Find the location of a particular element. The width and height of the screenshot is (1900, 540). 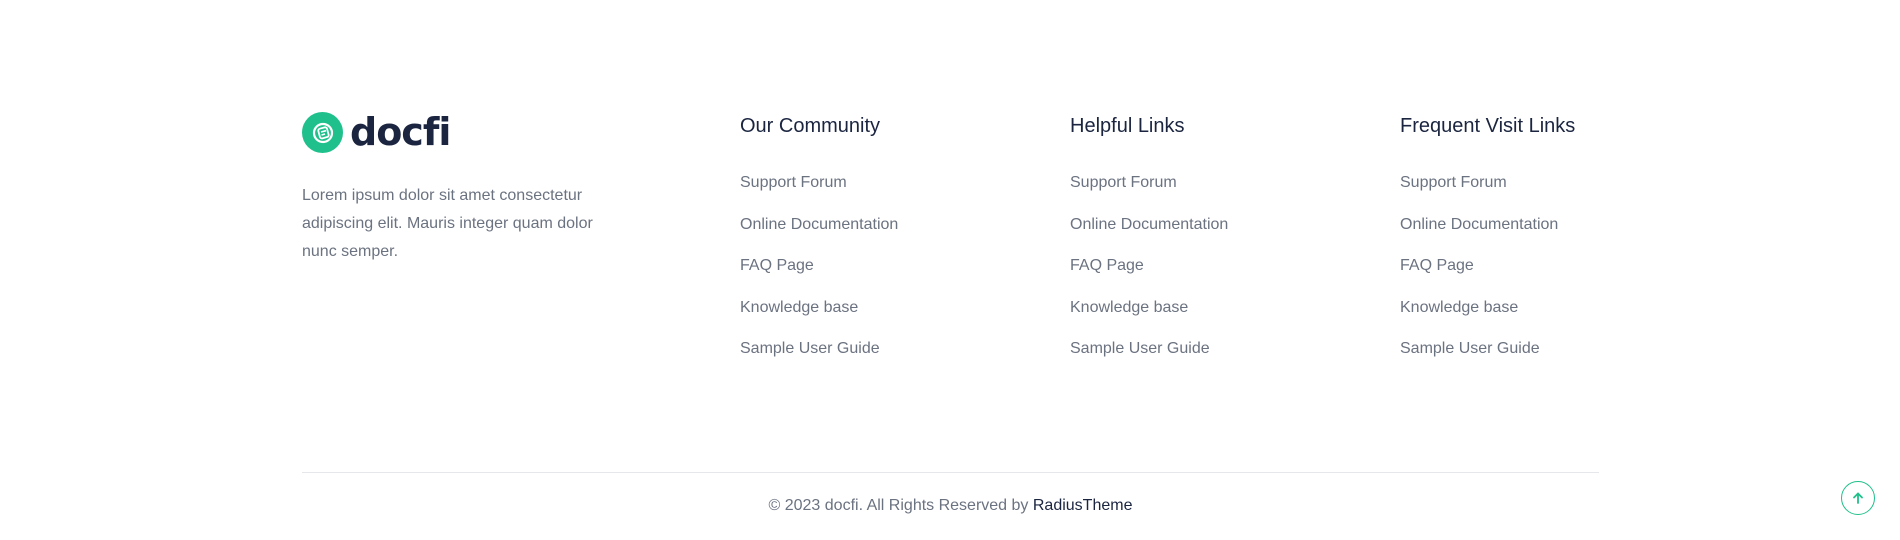

column-title: Frequent Visit Links is located at coordinates (1488, 126).